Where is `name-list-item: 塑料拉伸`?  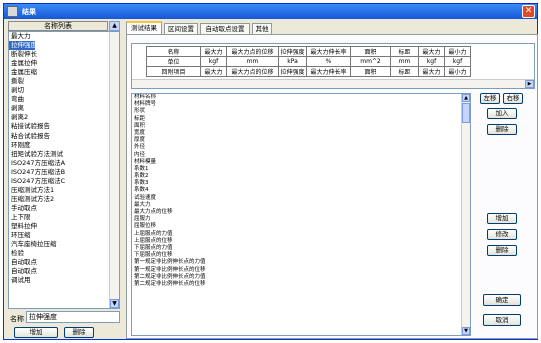 name-list-item: 塑料拉伸 is located at coordinates (64, 226).